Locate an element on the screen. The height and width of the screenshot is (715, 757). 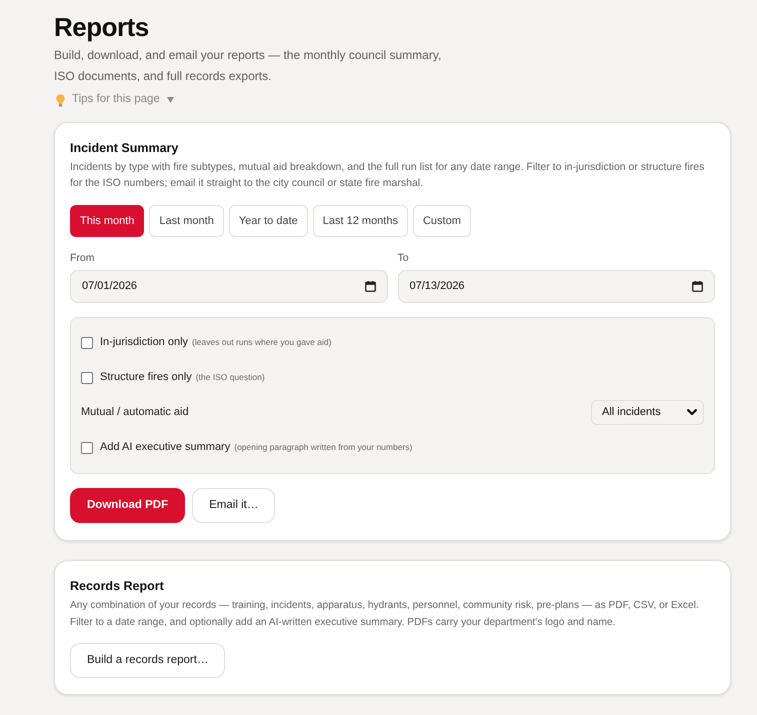
filter-label: Structure fires only is located at coordinates (146, 378).